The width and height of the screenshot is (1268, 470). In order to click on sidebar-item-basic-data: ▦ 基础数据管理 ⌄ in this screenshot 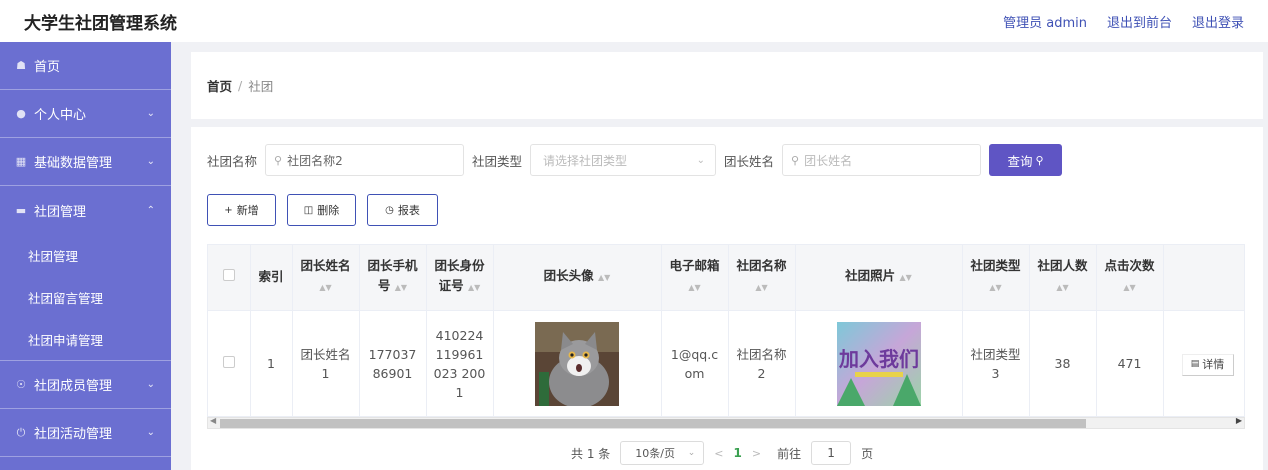, I will do `click(85, 162)`.